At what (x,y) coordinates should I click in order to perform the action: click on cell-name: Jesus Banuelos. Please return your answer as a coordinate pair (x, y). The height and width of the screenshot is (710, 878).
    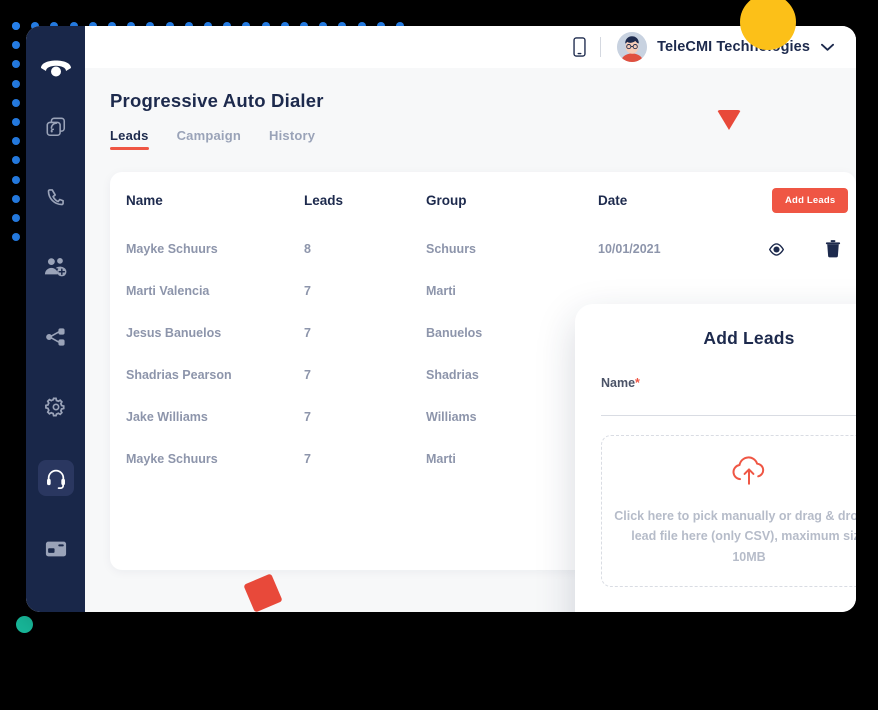
    Looking at the image, I should click on (174, 333).